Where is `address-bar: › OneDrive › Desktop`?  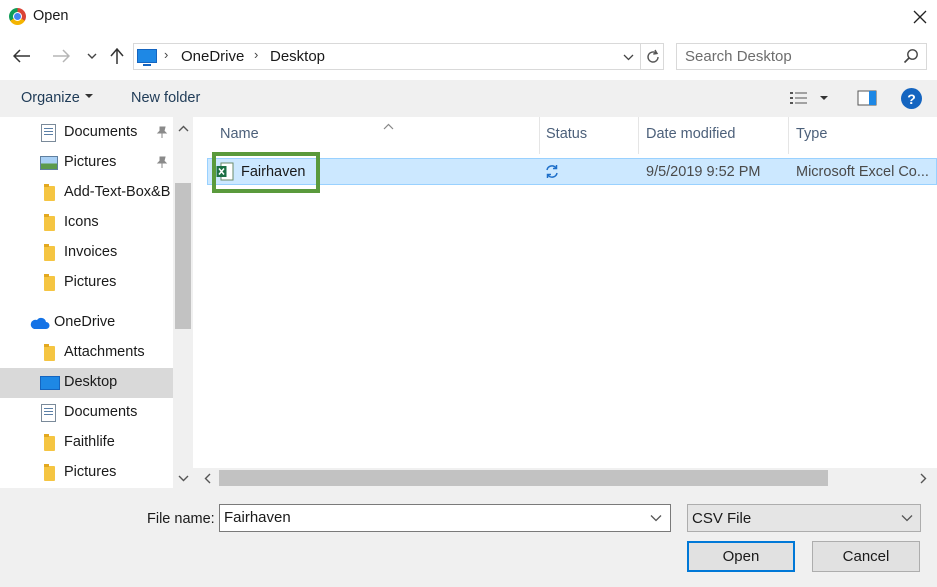 address-bar: › OneDrive › Desktop is located at coordinates (398, 56).